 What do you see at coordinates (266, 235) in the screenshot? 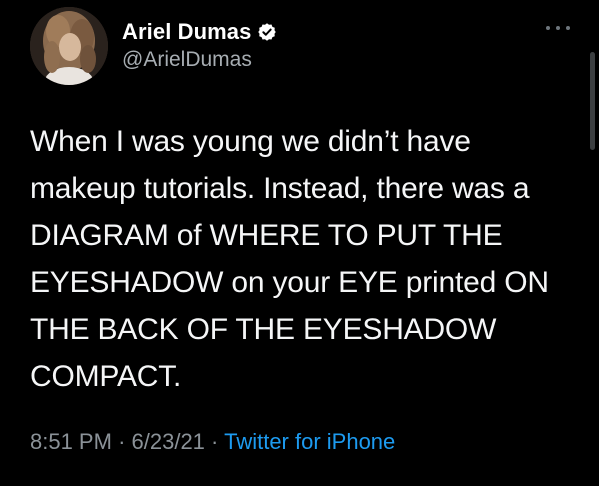
I see `tweet-text-line: DIAGRAM of WHERE TO PUT THE` at bounding box center [266, 235].